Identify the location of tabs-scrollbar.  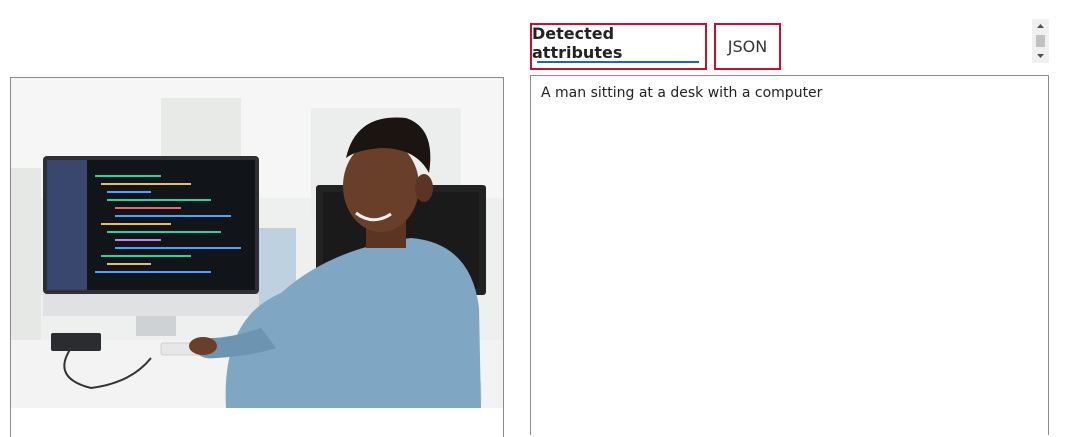
(1040, 41).